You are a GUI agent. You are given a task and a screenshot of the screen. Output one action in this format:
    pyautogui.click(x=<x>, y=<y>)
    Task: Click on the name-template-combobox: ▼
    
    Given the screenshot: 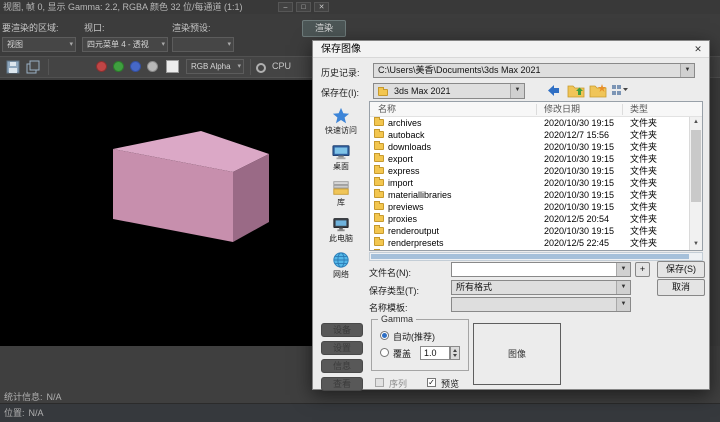 What is the action you would take?
    pyautogui.click(x=541, y=304)
    